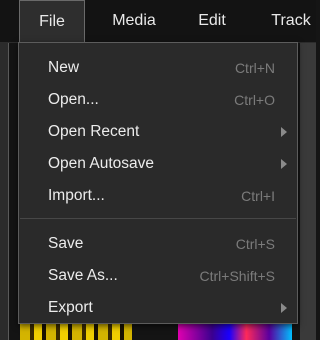 This screenshot has width=320, height=340. Describe the element at coordinates (158, 276) in the screenshot. I see `menu-item-save-as: Save As... Ctrl+Shift+S` at that location.